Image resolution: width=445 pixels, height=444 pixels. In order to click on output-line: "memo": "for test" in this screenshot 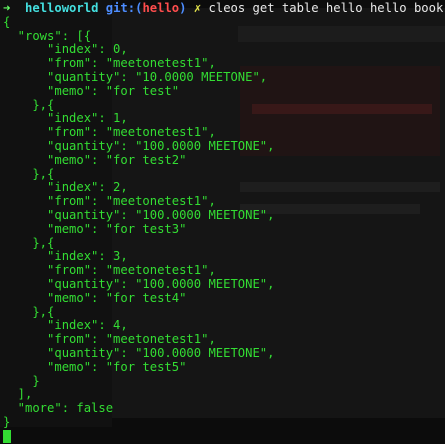, I will do `click(91, 90)`.